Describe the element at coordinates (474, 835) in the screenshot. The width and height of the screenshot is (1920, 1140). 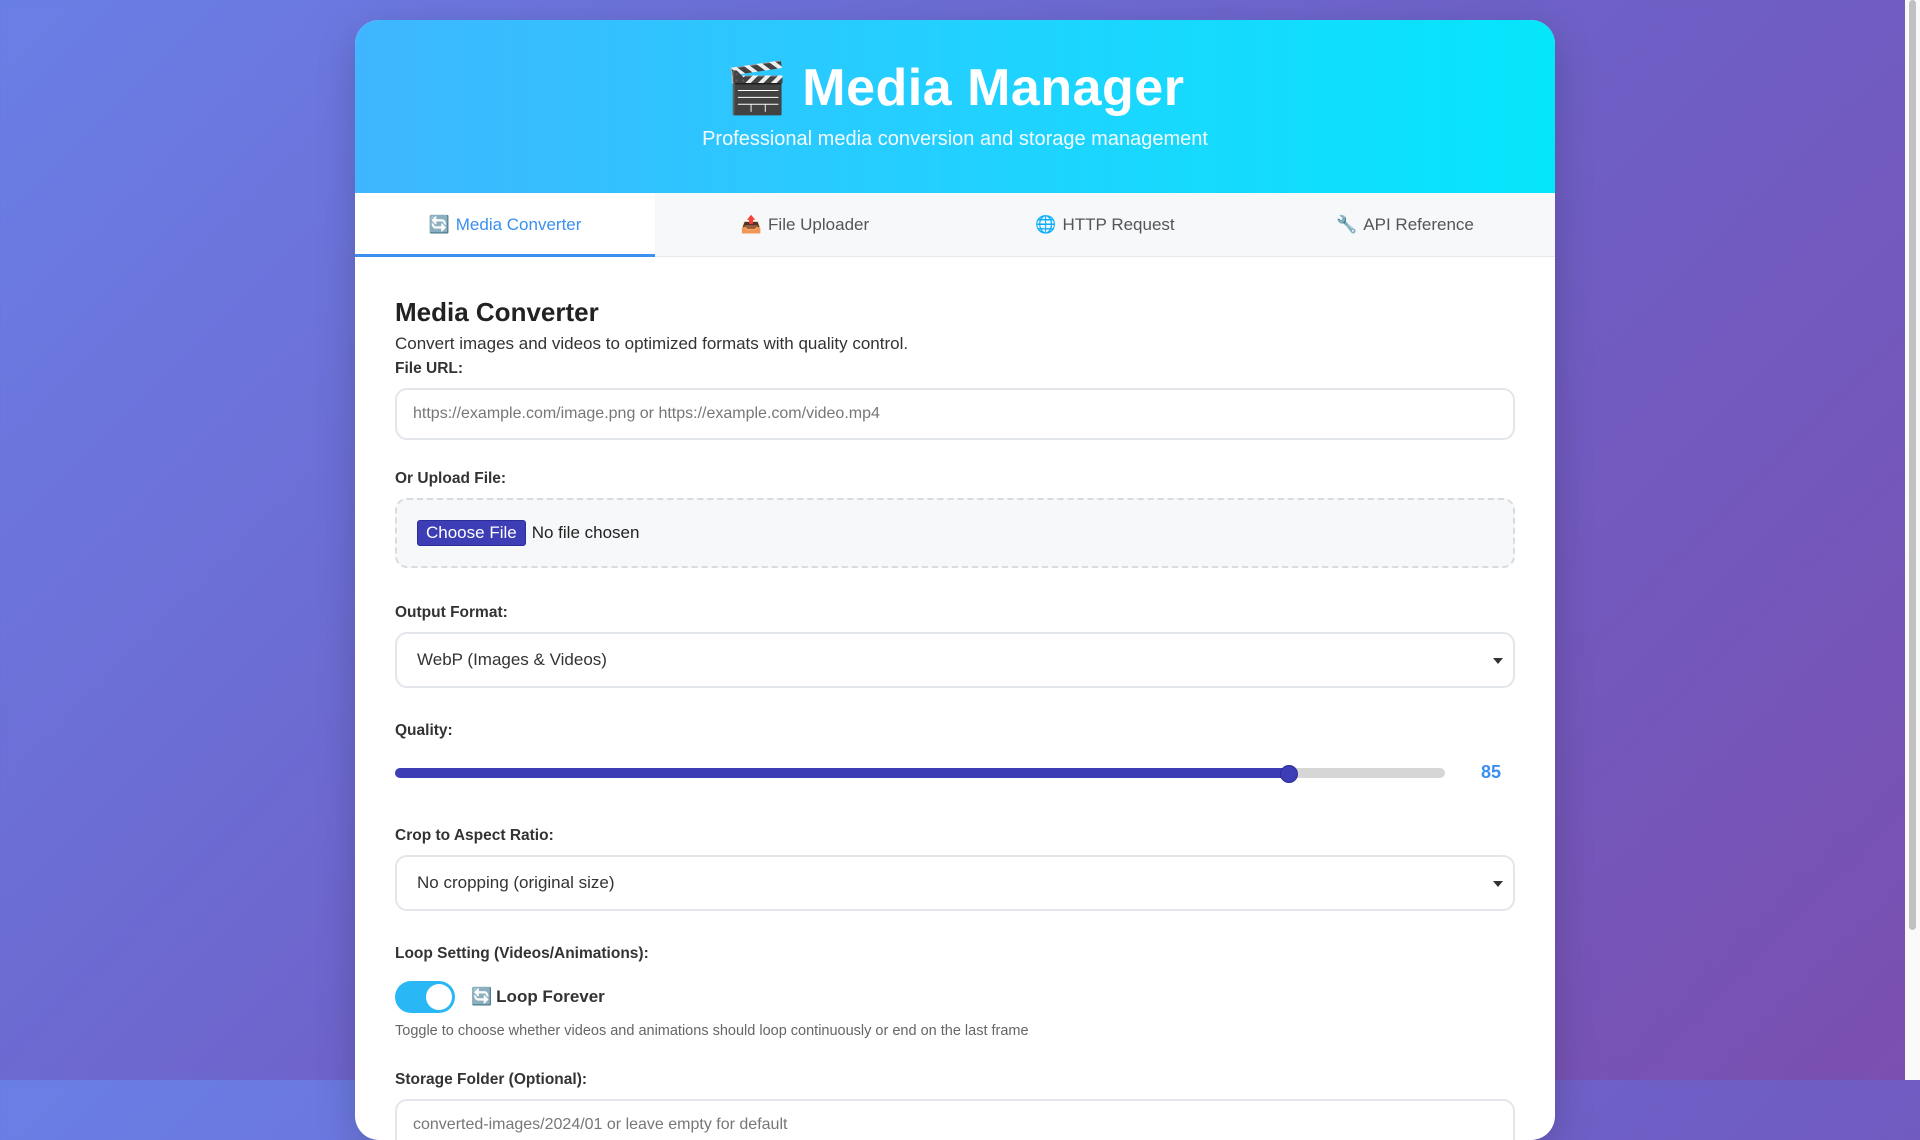
I see `crop-label: Crop to Aspect Ratio:` at that location.